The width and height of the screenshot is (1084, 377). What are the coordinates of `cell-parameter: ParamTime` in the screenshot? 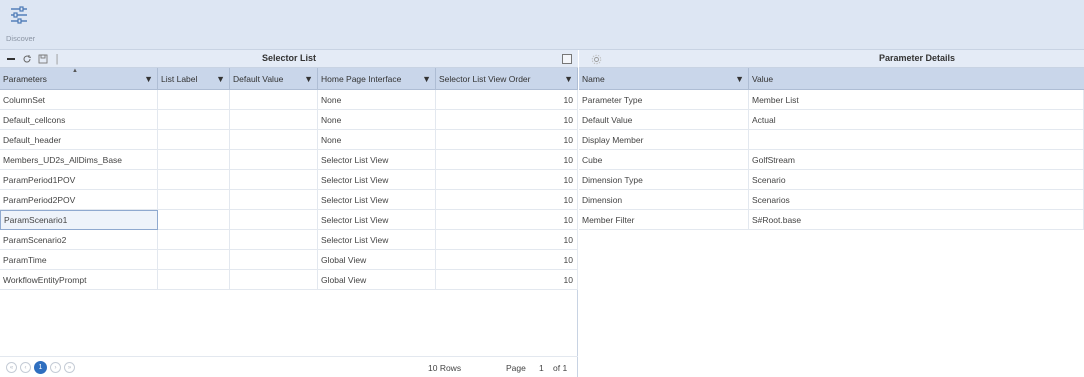 It's located at (79, 260).